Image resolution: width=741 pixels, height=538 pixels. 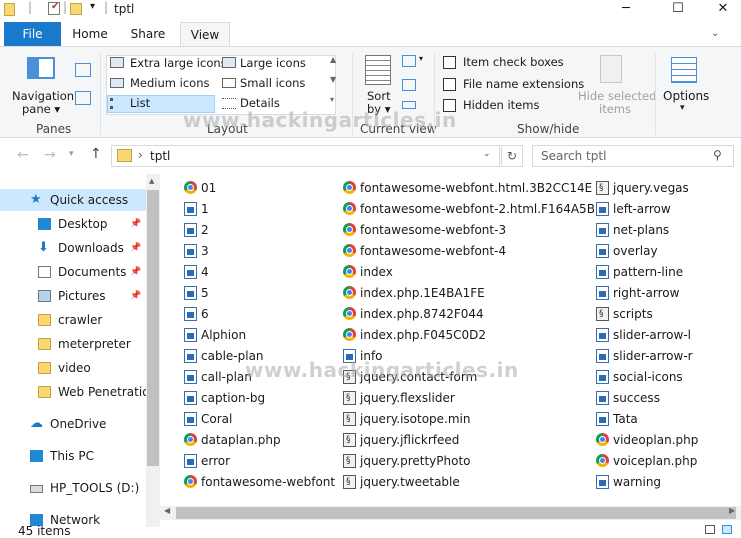 I want to click on file-name-extensions-label: File name extensions, so click(x=523, y=84).